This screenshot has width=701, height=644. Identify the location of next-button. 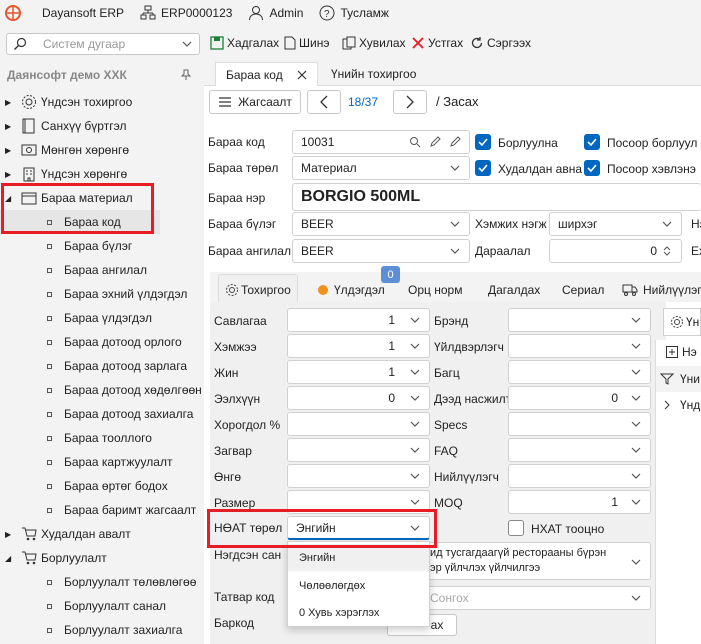
(410, 102).